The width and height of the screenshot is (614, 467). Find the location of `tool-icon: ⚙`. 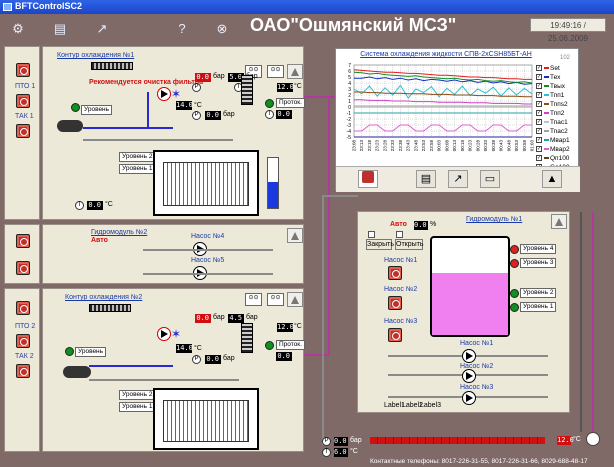

tool-icon: ⚙ is located at coordinates (18, 29).